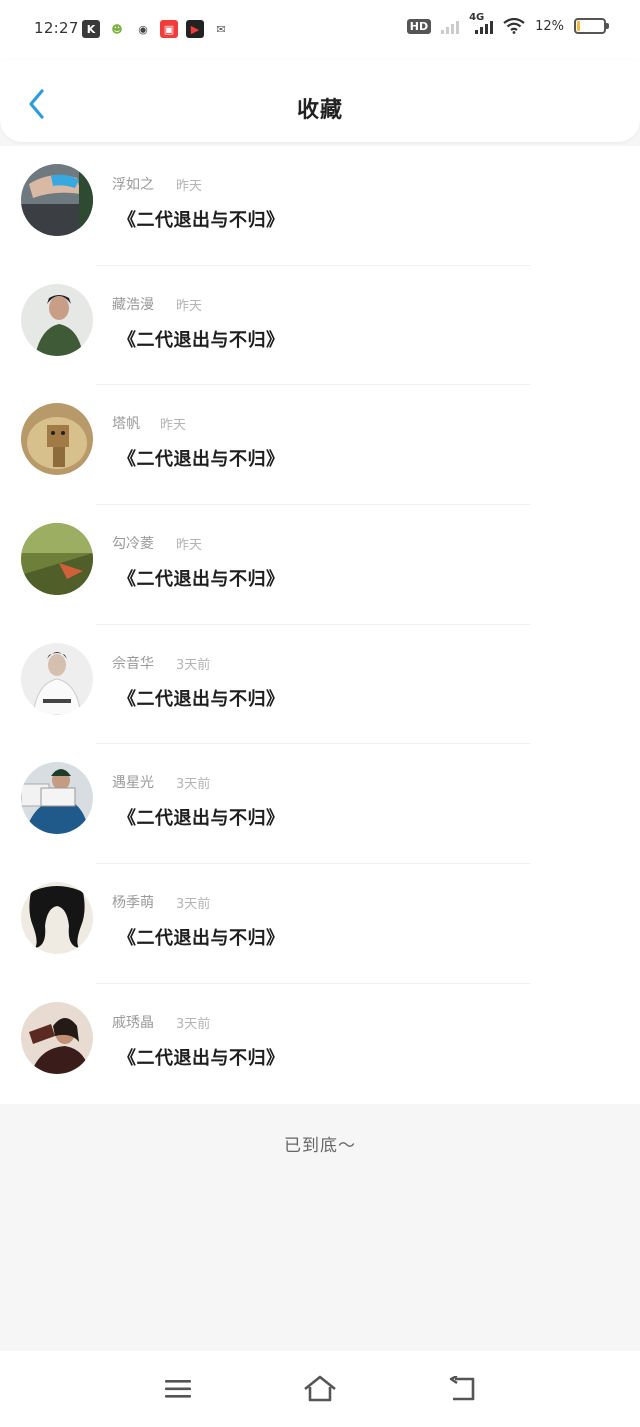  I want to click on home-button, so click(320, 1389).